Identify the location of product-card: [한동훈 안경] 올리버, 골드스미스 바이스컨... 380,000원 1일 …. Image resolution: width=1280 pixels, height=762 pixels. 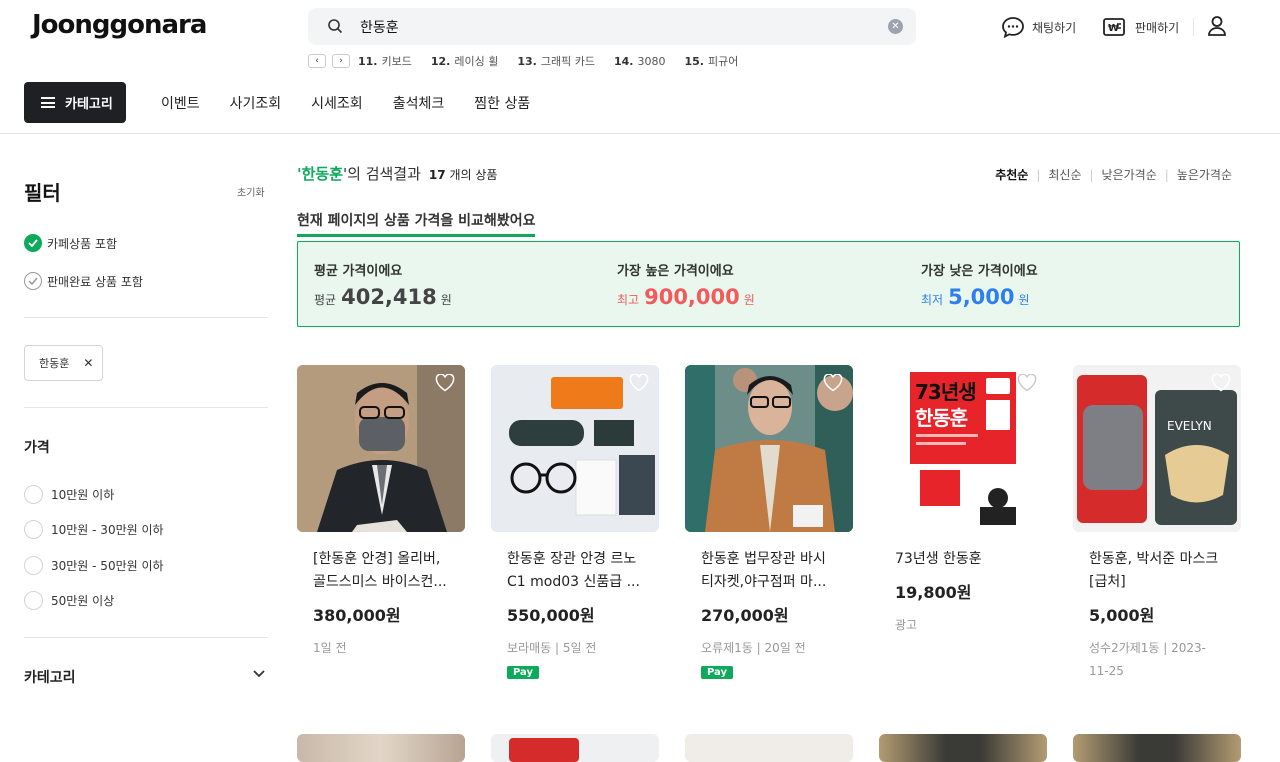
(381, 512).